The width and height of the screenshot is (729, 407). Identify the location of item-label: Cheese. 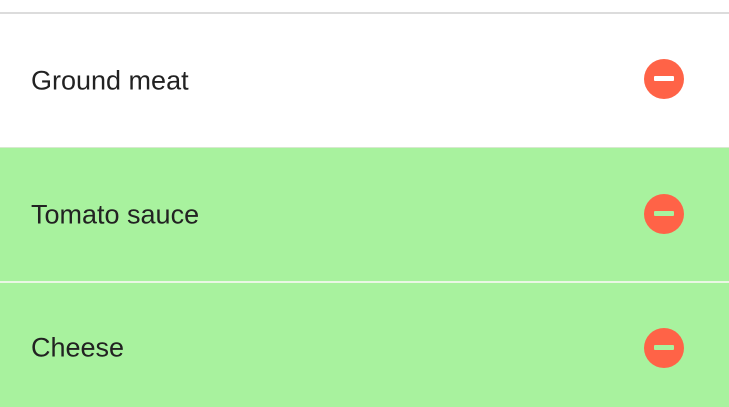
(78, 347).